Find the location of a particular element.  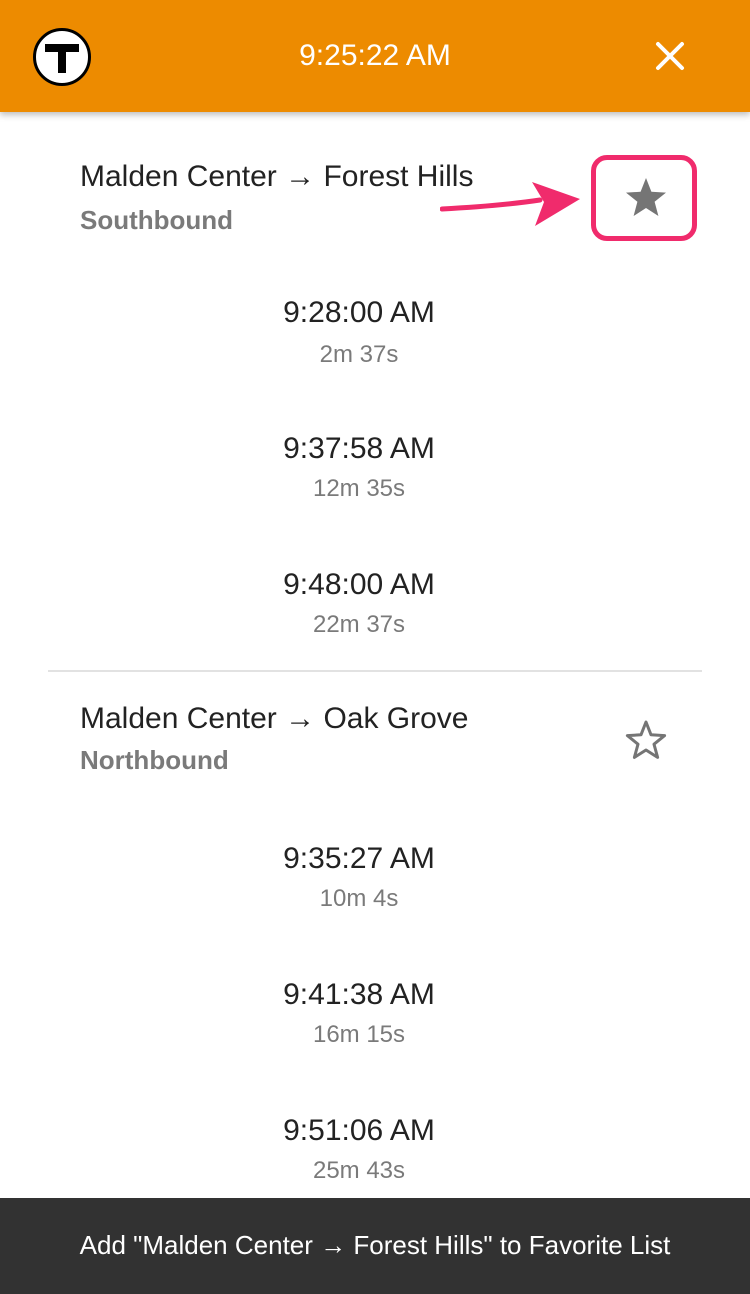

arrival-time: 9:28:00 AM is located at coordinates (359, 312).